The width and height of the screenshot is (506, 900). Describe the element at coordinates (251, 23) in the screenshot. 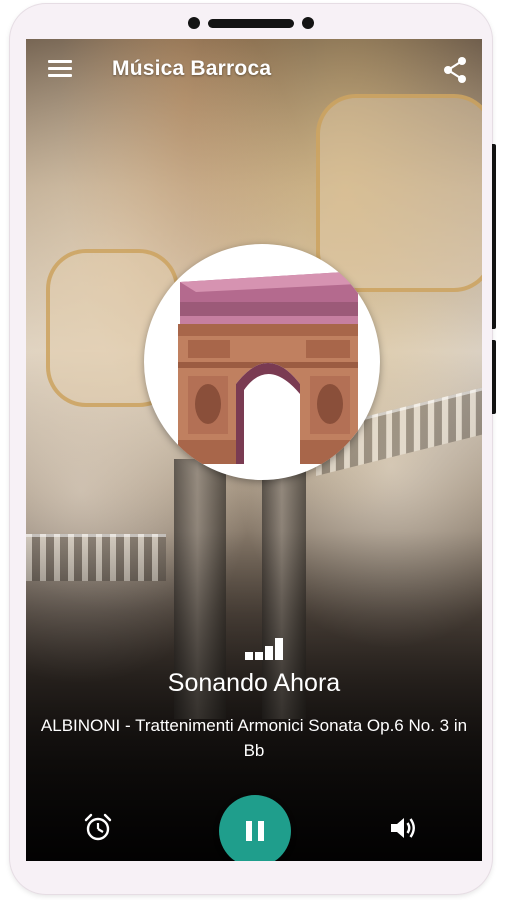

I see `speaker-grill` at that location.